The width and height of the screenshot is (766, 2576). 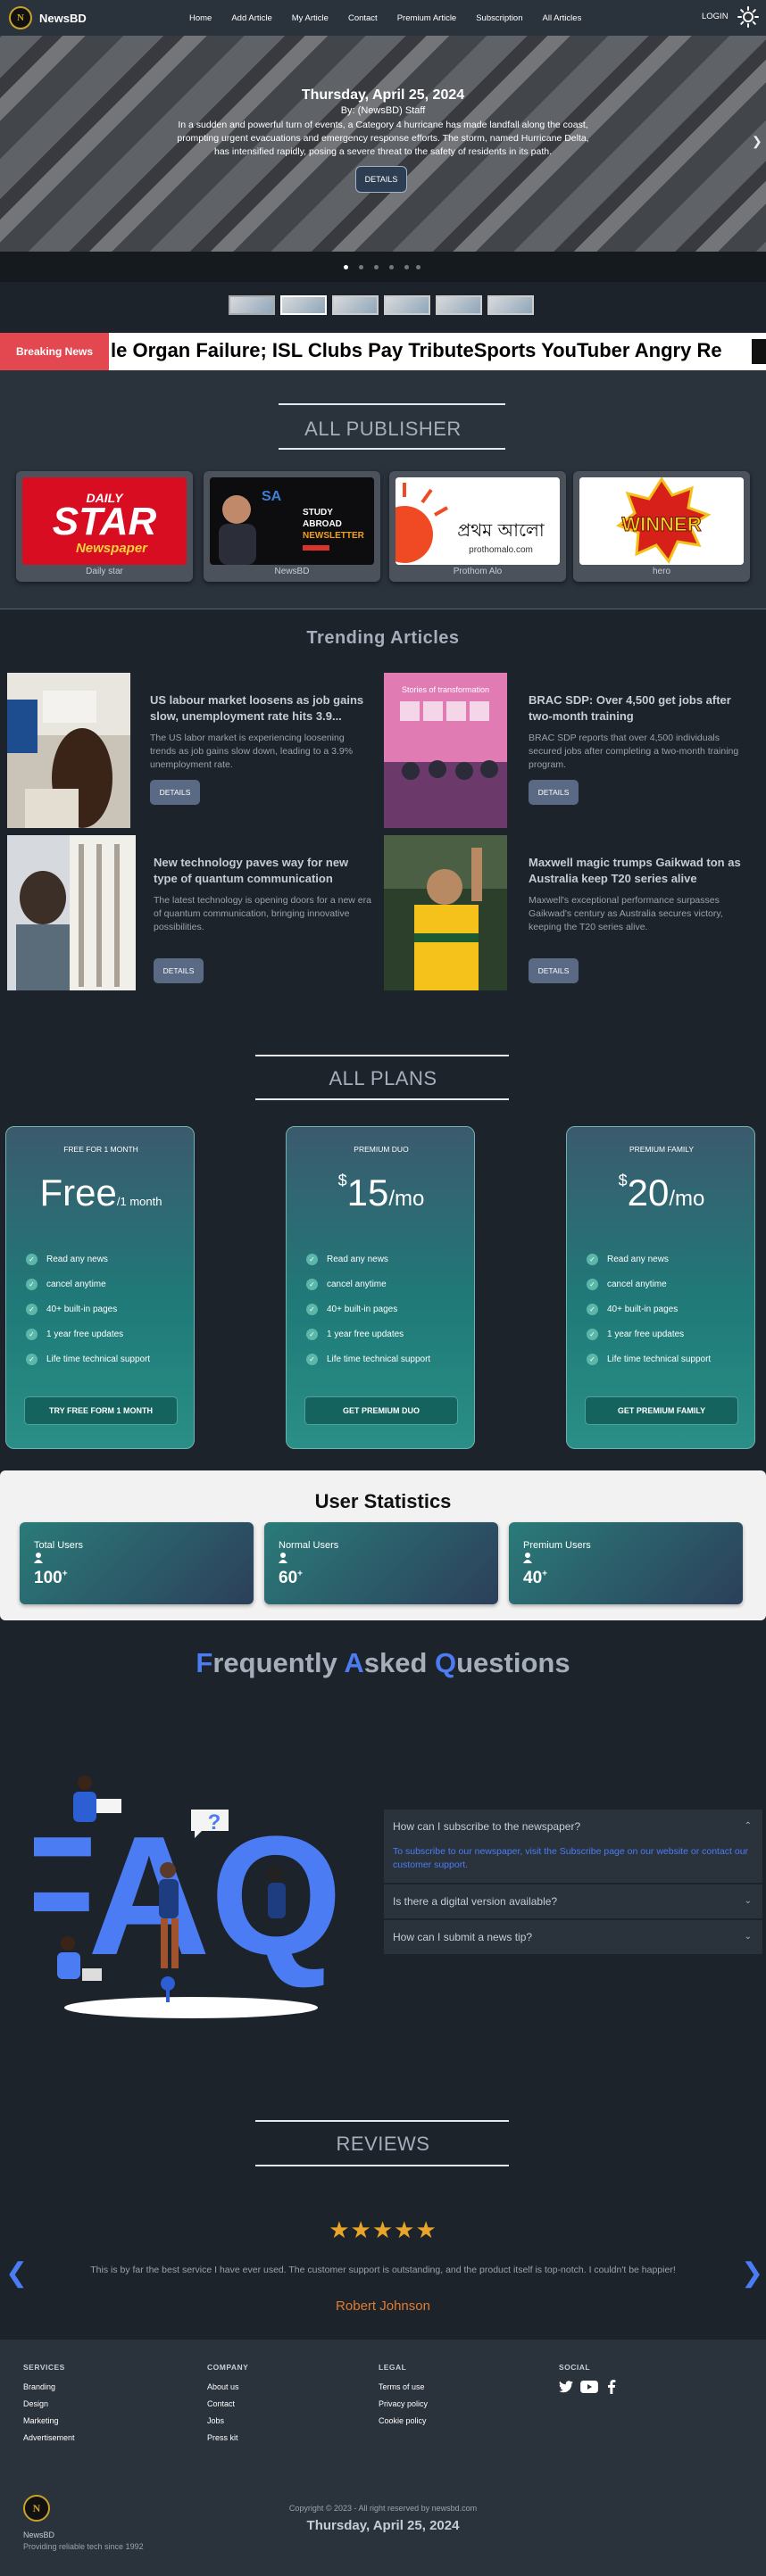 I want to click on stat-suffix: +, so click(x=300, y=1574).